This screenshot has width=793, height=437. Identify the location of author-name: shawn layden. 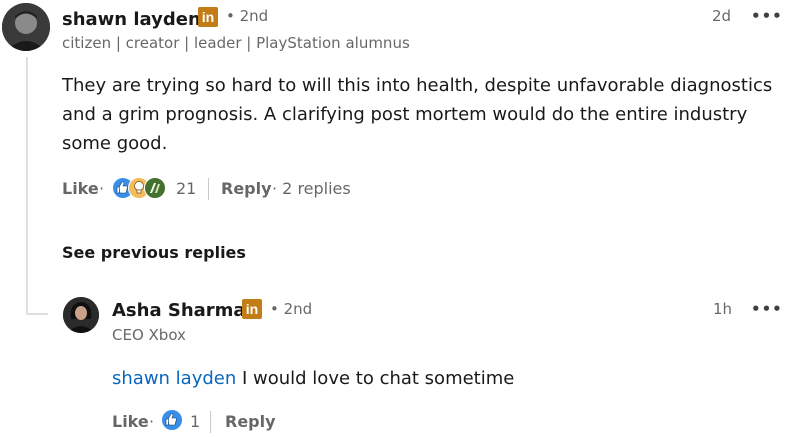
(131, 19).